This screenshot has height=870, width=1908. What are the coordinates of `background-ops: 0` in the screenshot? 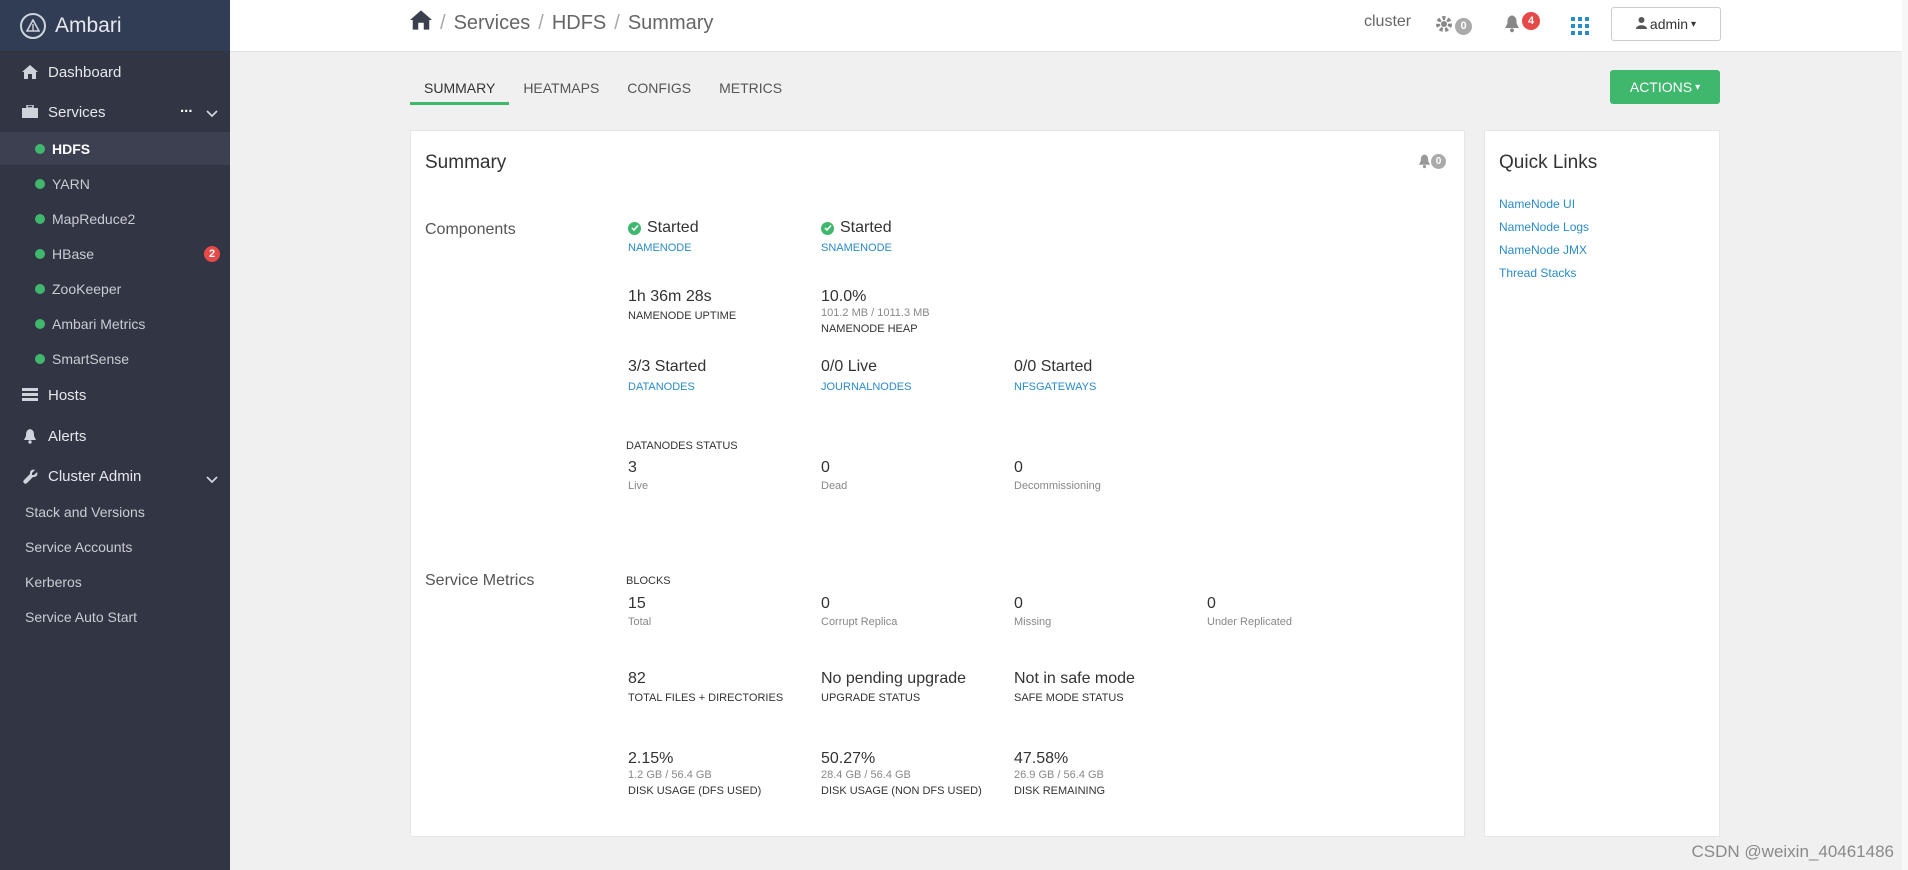 It's located at (1453, 26).